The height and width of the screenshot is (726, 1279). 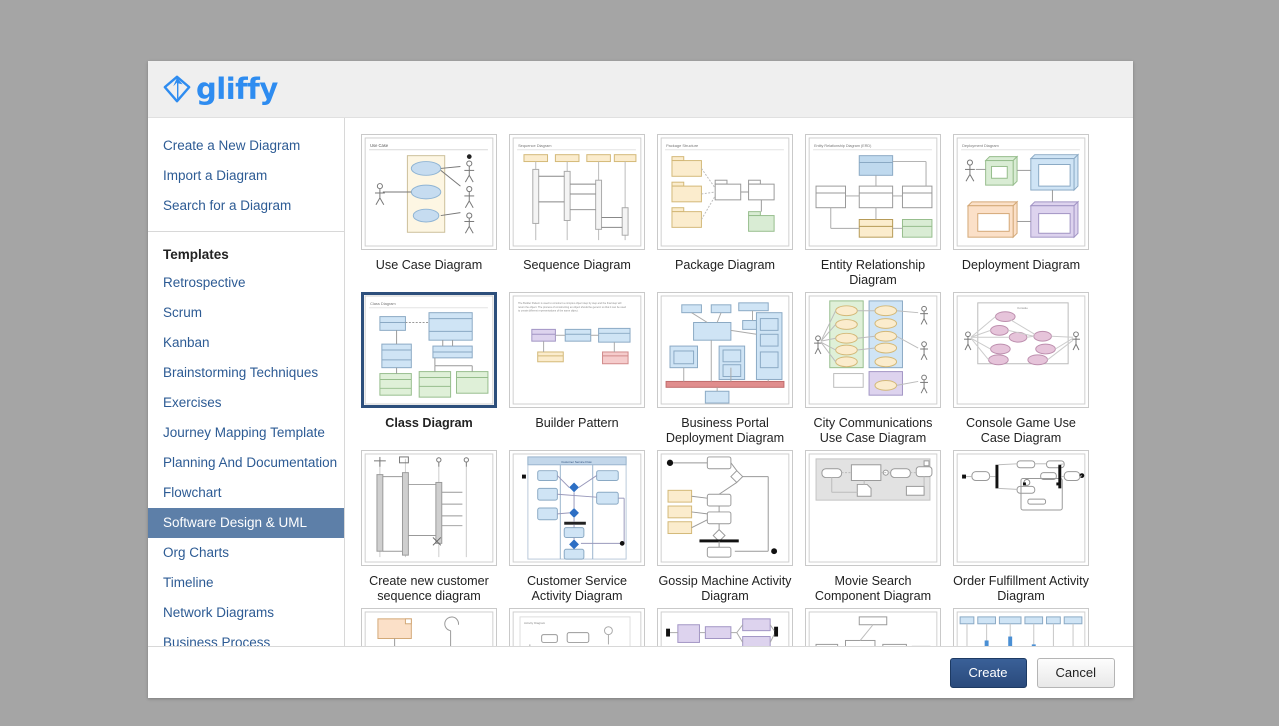 I want to click on svg-text: Package Structure, so click(x=682, y=145).